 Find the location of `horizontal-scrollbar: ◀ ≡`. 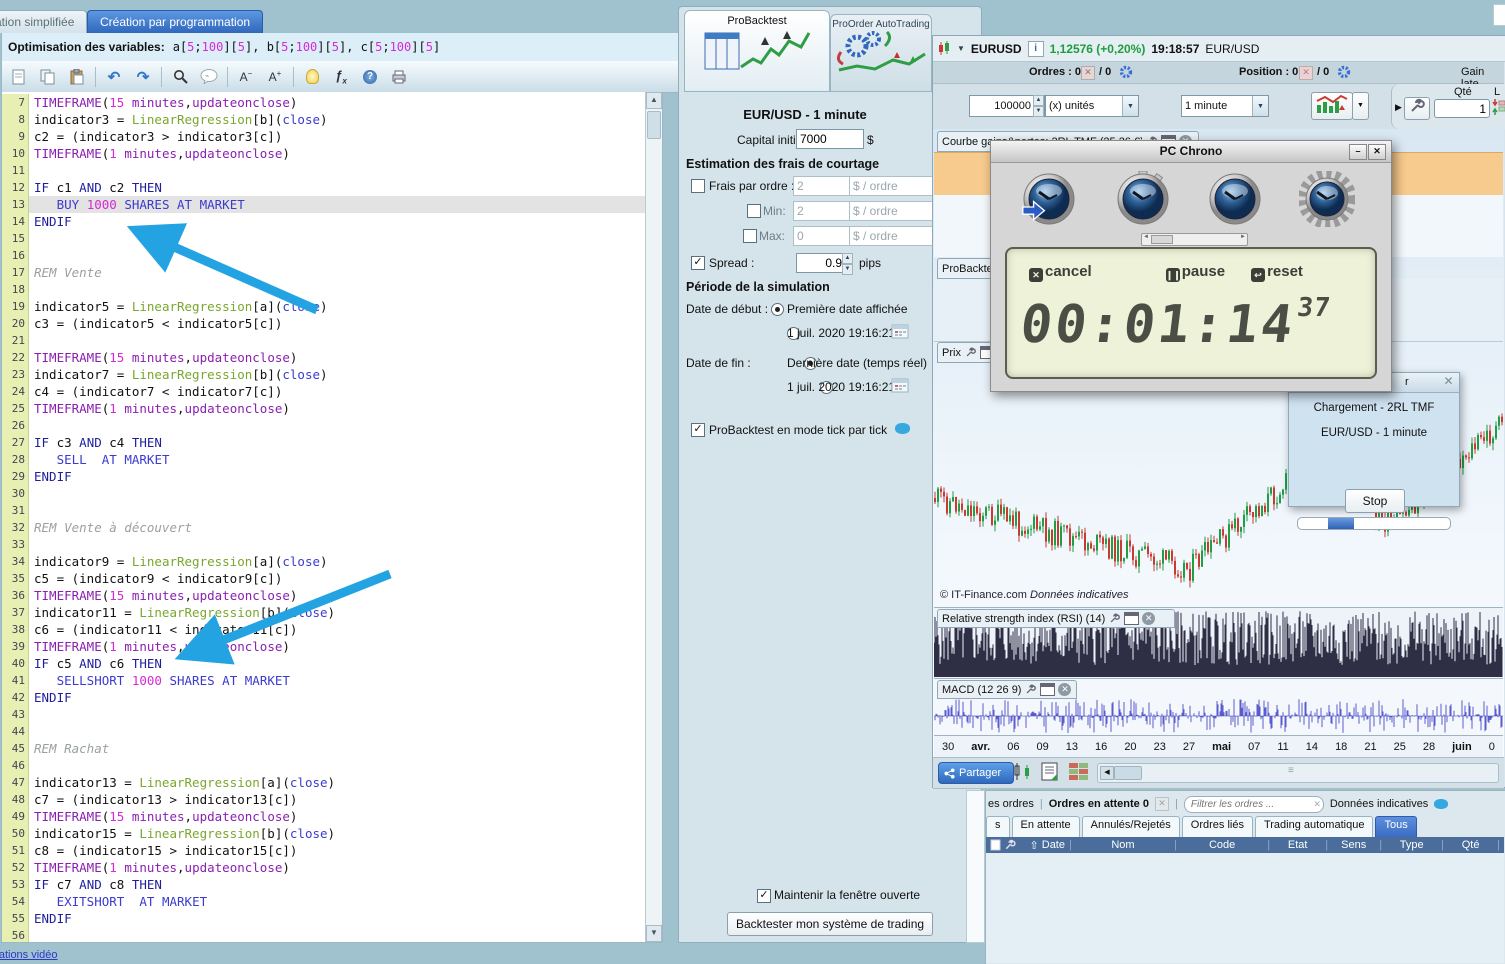

horizontal-scrollbar: ◀ ≡ is located at coordinates (1298, 773).